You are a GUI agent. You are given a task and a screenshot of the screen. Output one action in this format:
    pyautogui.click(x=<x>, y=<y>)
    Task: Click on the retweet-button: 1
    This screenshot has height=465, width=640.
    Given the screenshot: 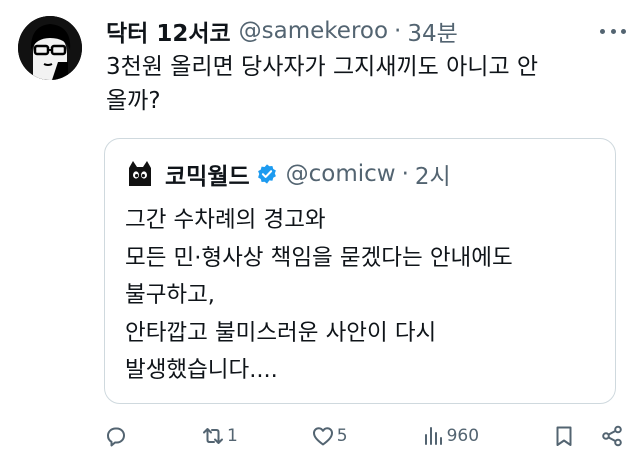 What is the action you would take?
    pyautogui.click(x=219, y=436)
    